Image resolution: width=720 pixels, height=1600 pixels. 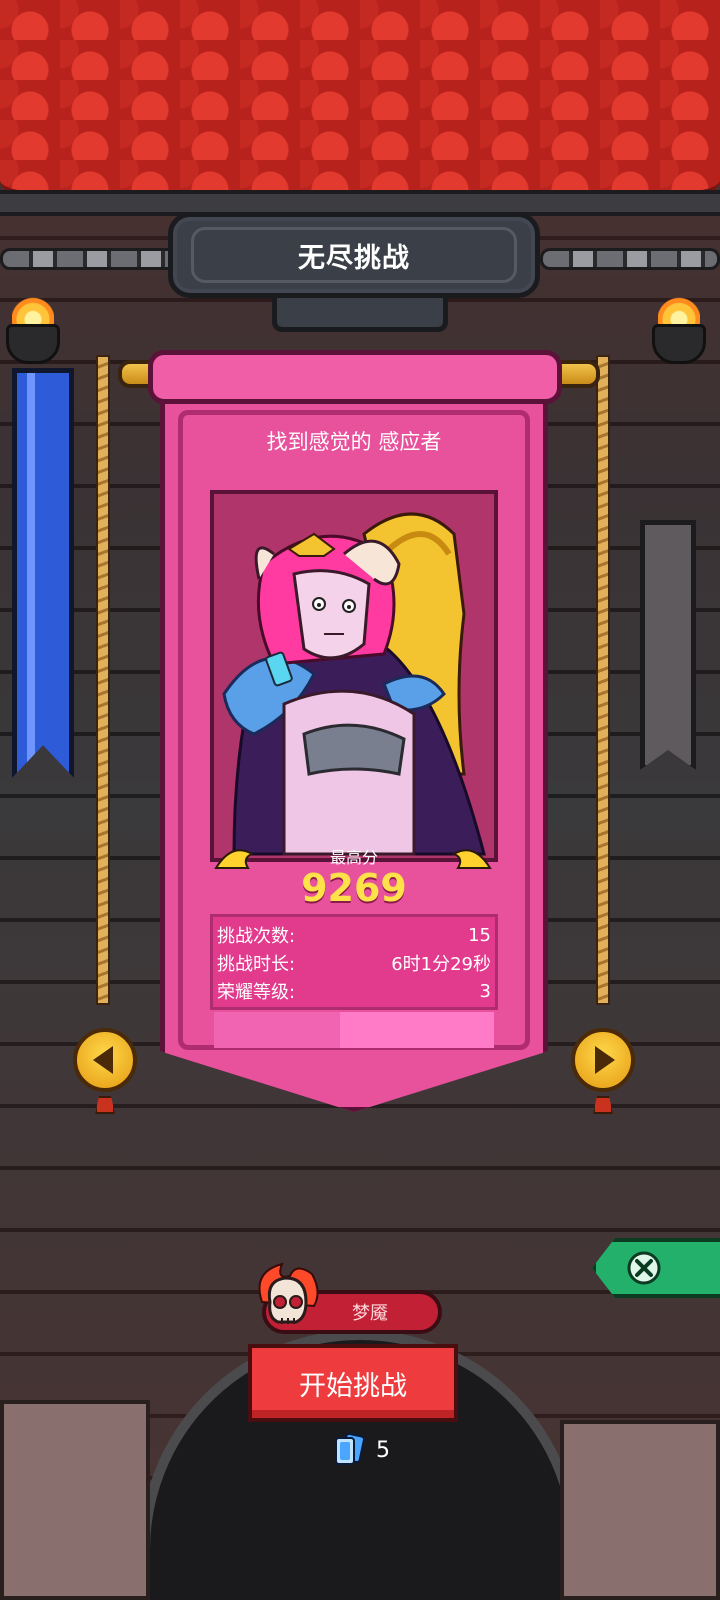 What do you see at coordinates (75, 1500) in the screenshot?
I see `rubble-left` at bounding box center [75, 1500].